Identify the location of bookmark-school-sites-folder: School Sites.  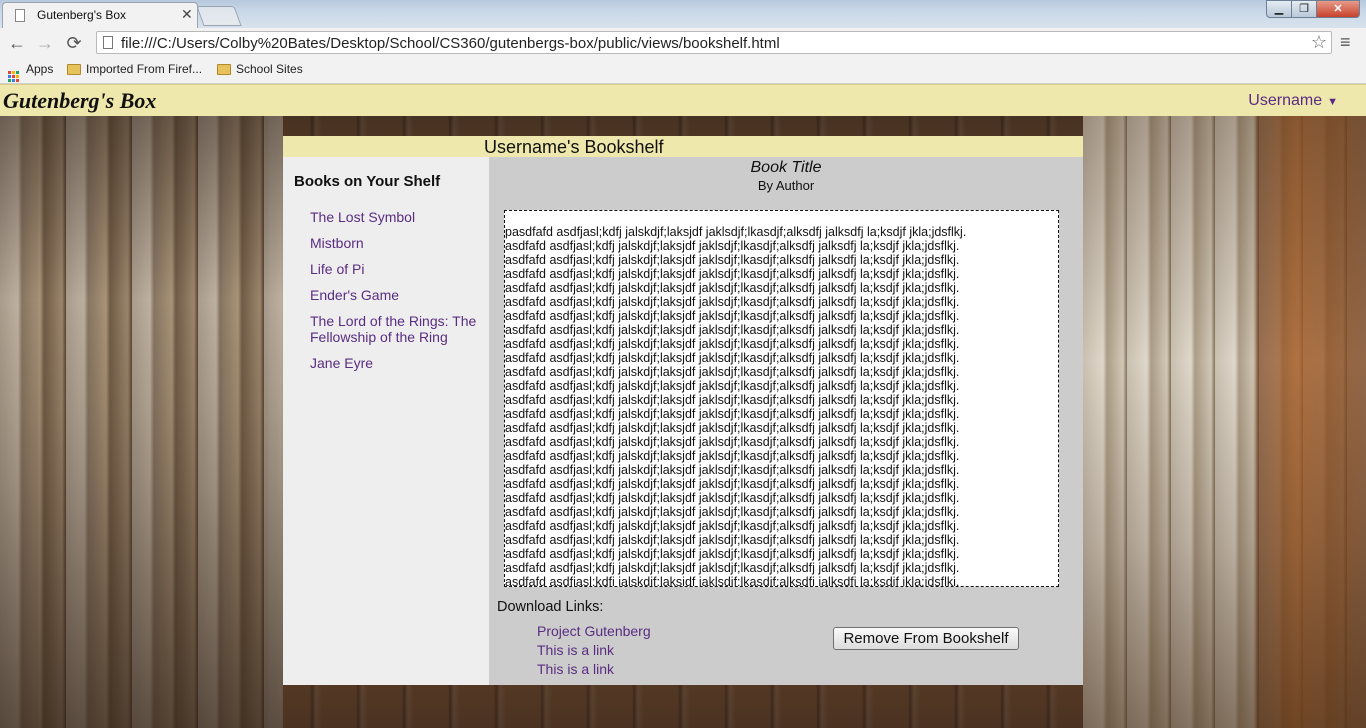
(260, 69).